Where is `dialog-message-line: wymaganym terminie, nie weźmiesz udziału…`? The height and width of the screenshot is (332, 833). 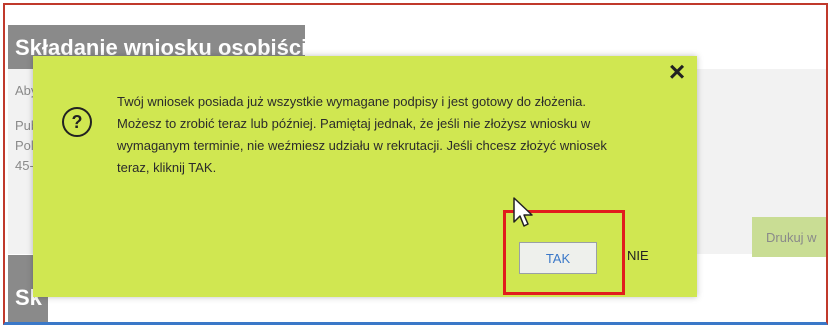
dialog-message-line: wymaganym terminie, nie weźmiesz udziału… is located at coordinates (362, 145).